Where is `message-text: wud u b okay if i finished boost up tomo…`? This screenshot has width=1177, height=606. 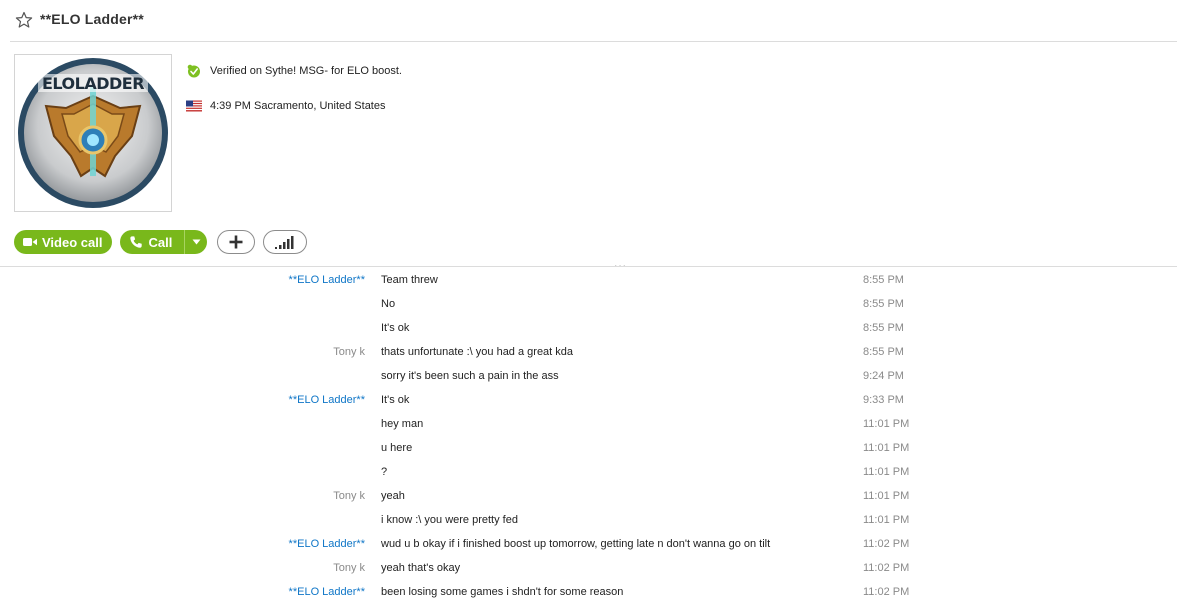
message-text: wud u b okay if i finished boost up tomo… is located at coordinates (576, 544).